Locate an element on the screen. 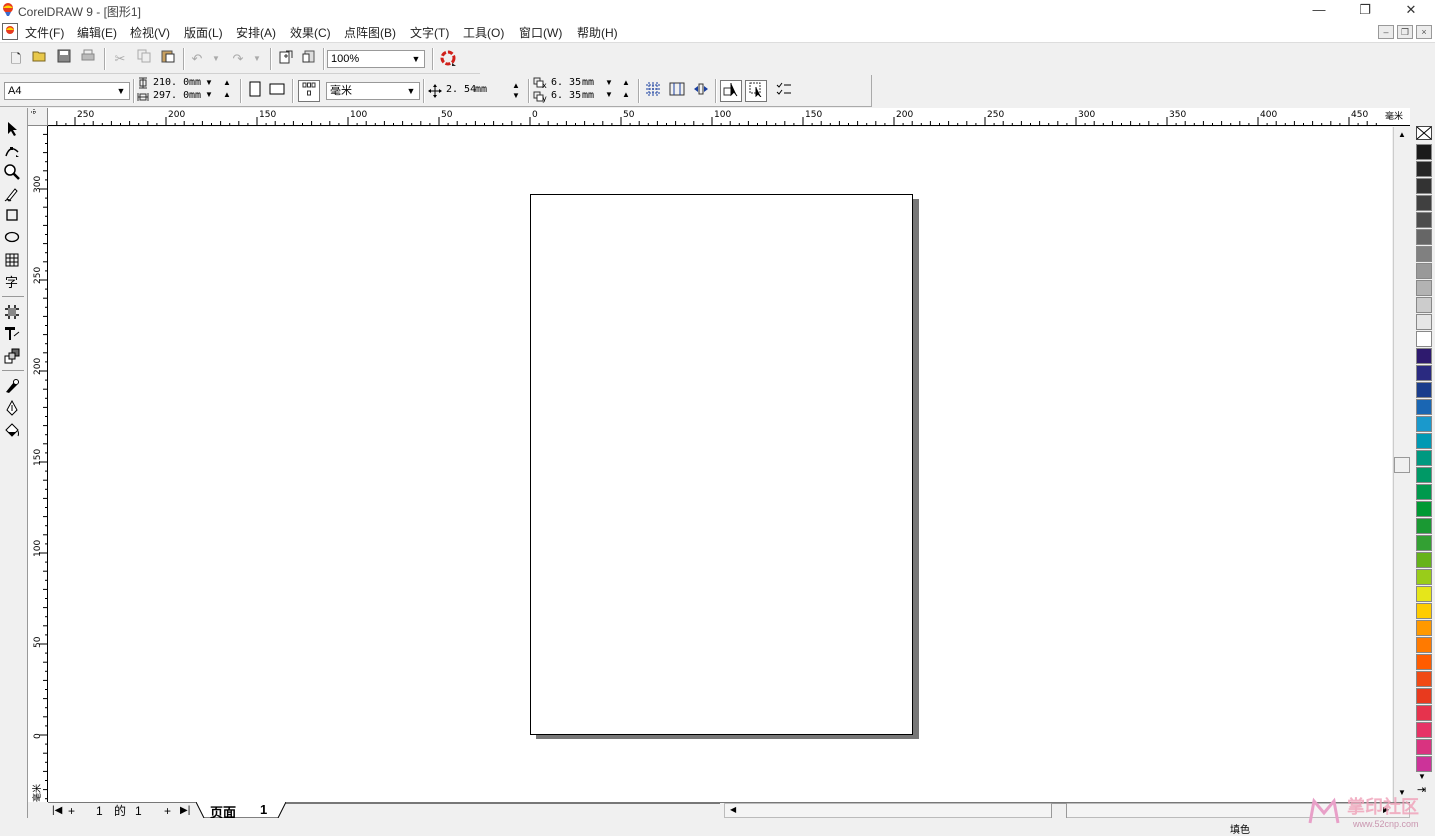 The width and height of the screenshot is (1435, 836). vertical-scroll-thumb is located at coordinates (1402, 465).